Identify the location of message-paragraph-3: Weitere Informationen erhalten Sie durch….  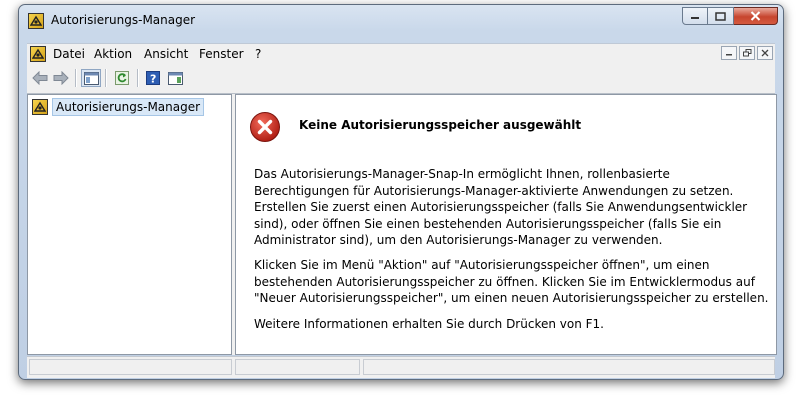
(429, 324).